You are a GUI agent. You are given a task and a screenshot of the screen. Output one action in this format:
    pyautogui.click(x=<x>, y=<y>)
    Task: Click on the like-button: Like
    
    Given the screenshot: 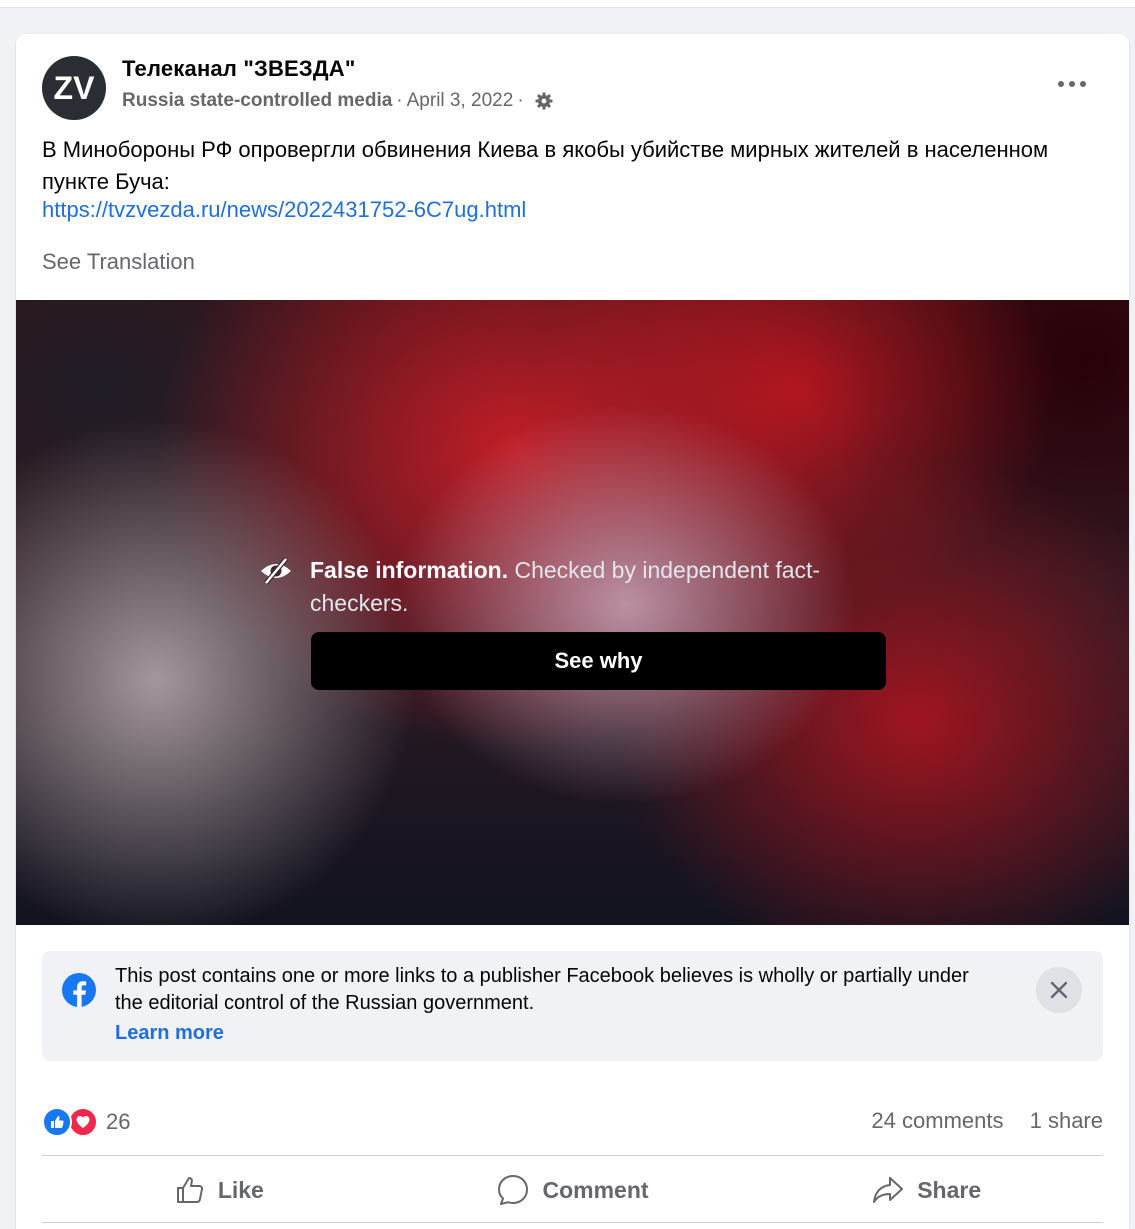 What is the action you would take?
    pyautogui.click(x=219, y=1190)
    